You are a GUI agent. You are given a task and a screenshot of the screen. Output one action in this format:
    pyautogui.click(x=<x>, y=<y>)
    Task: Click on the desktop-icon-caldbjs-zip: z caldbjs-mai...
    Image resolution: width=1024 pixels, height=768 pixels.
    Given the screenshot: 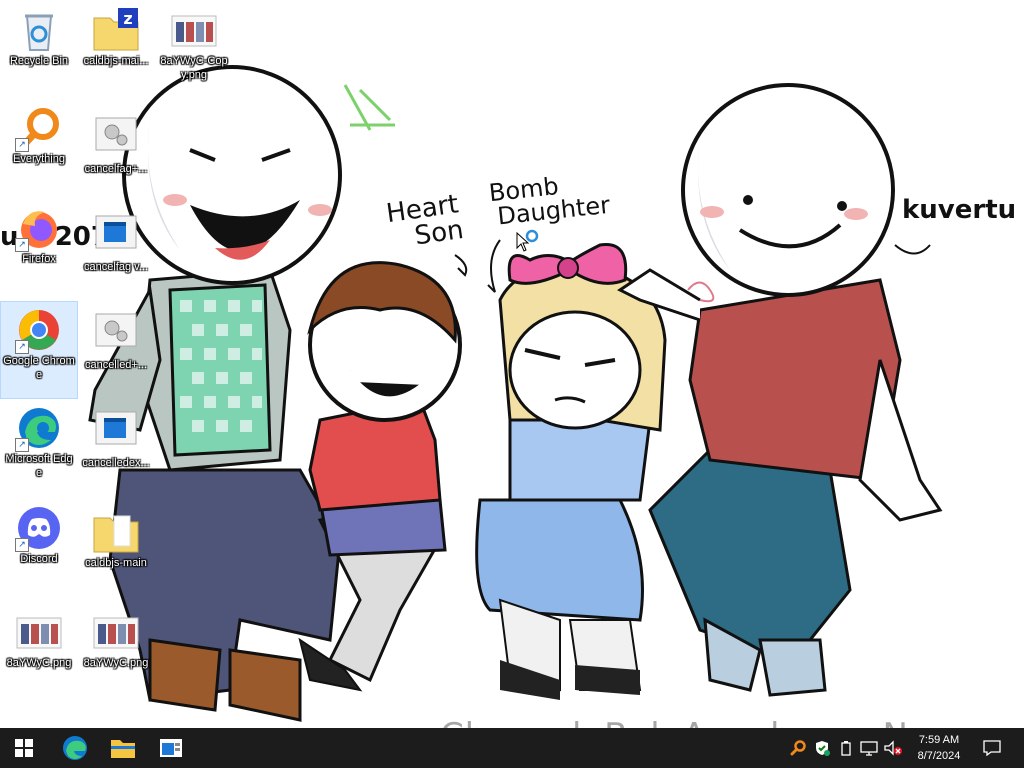 What is the action you would take?
    pyautogui.click(x=116, y=50)
    